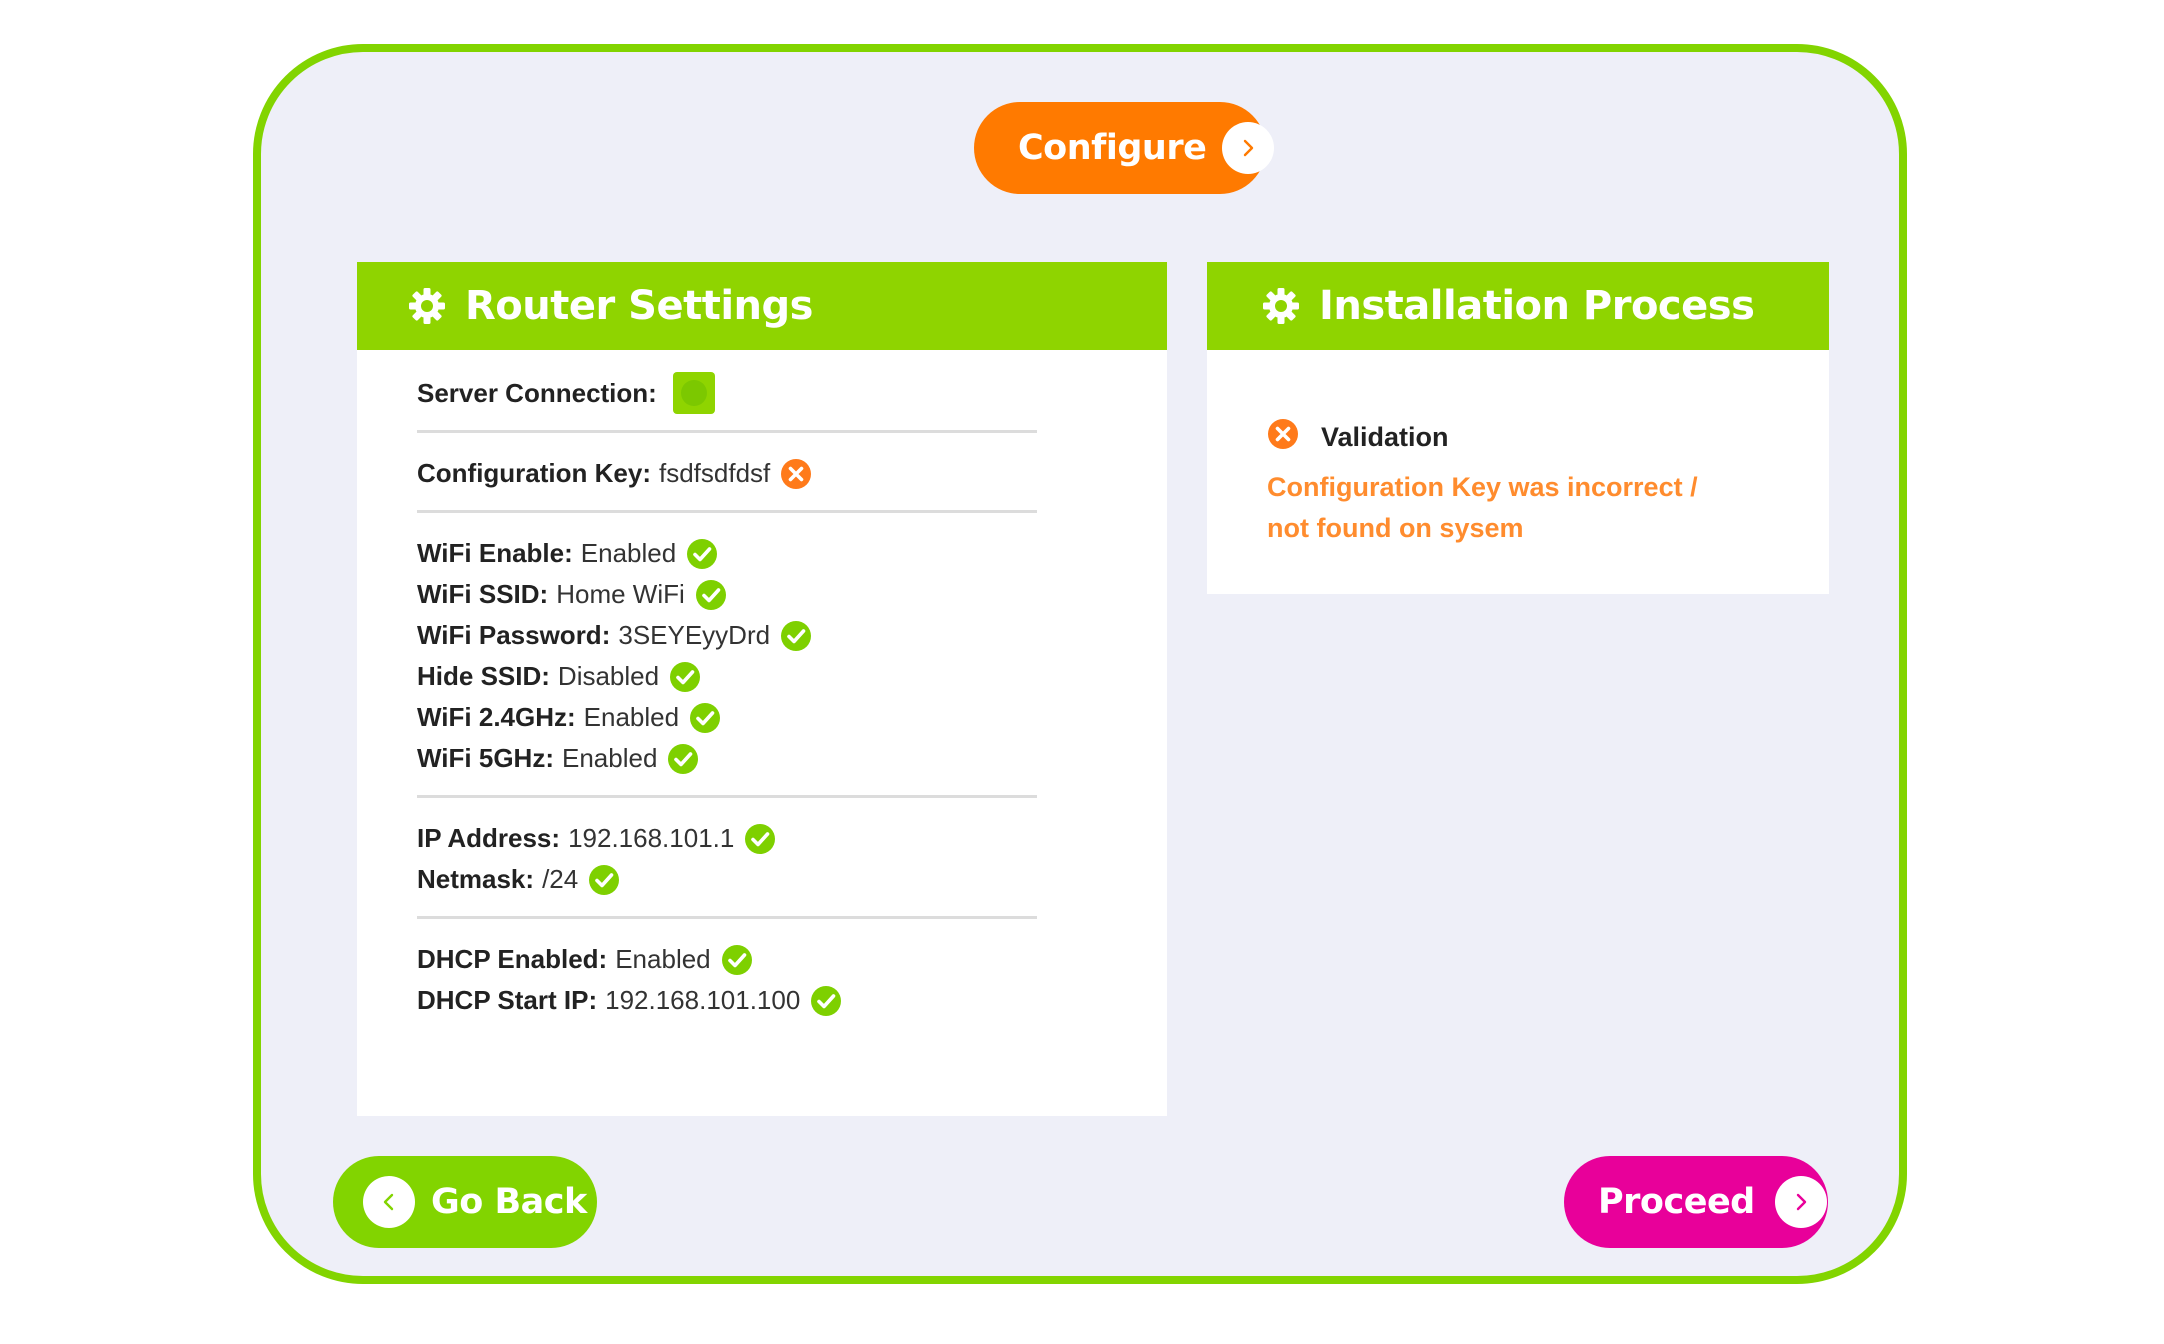 Image resolution: width=2164 pixels, height=1344 pixels. What do you see at coordinates (727, 553) in the screenshot?
I see `wifi-setting-row: WiFi Enable: Enabled` at bounding box center [727, 553].